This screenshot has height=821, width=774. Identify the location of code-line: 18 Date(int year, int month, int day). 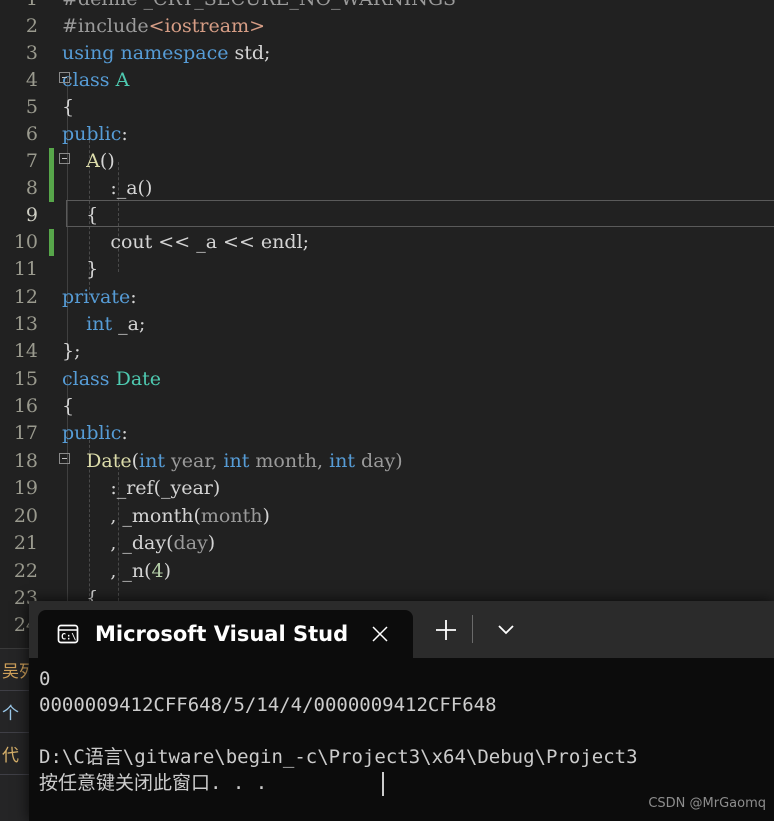
(387, 461).